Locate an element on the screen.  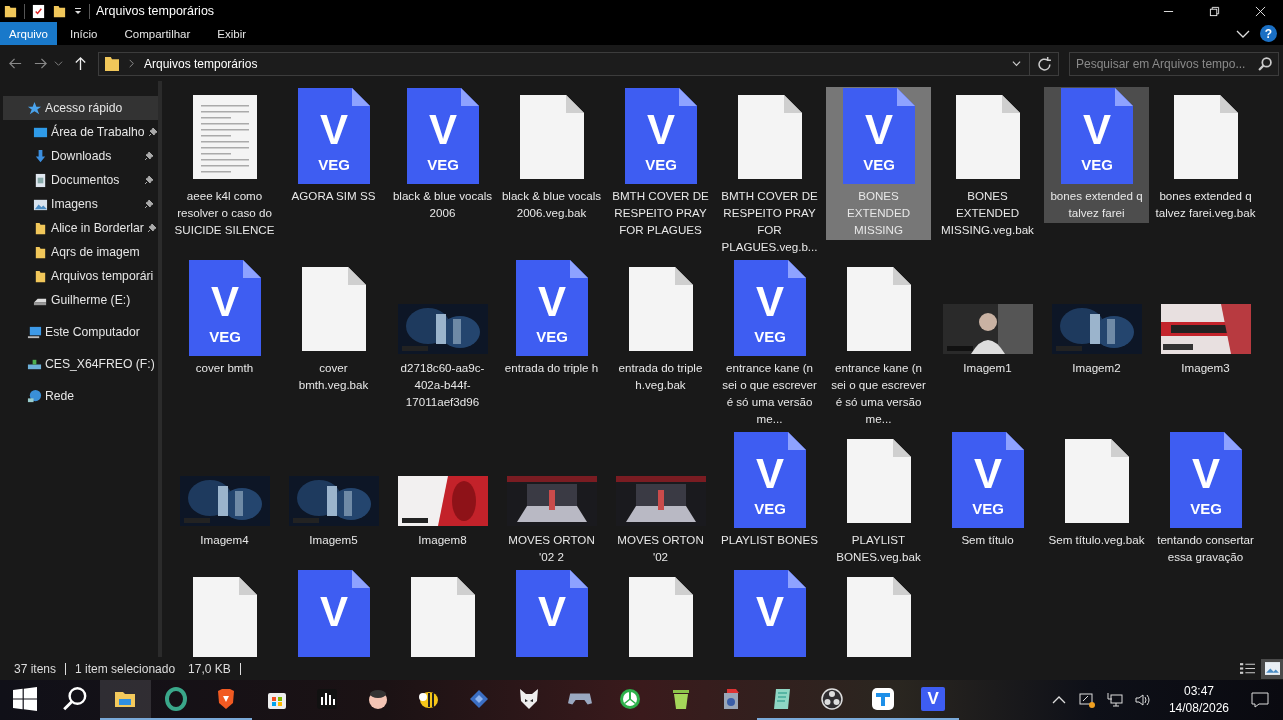
sidebar-item: Documentos is located at coordinates (79, 180).